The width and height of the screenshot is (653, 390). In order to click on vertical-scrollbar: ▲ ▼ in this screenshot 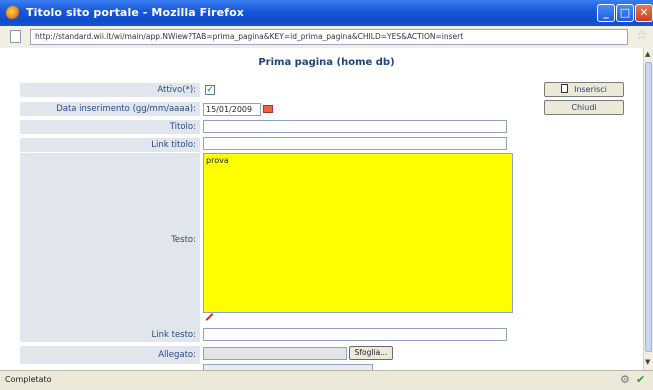, I will do `click(648, 209)`.